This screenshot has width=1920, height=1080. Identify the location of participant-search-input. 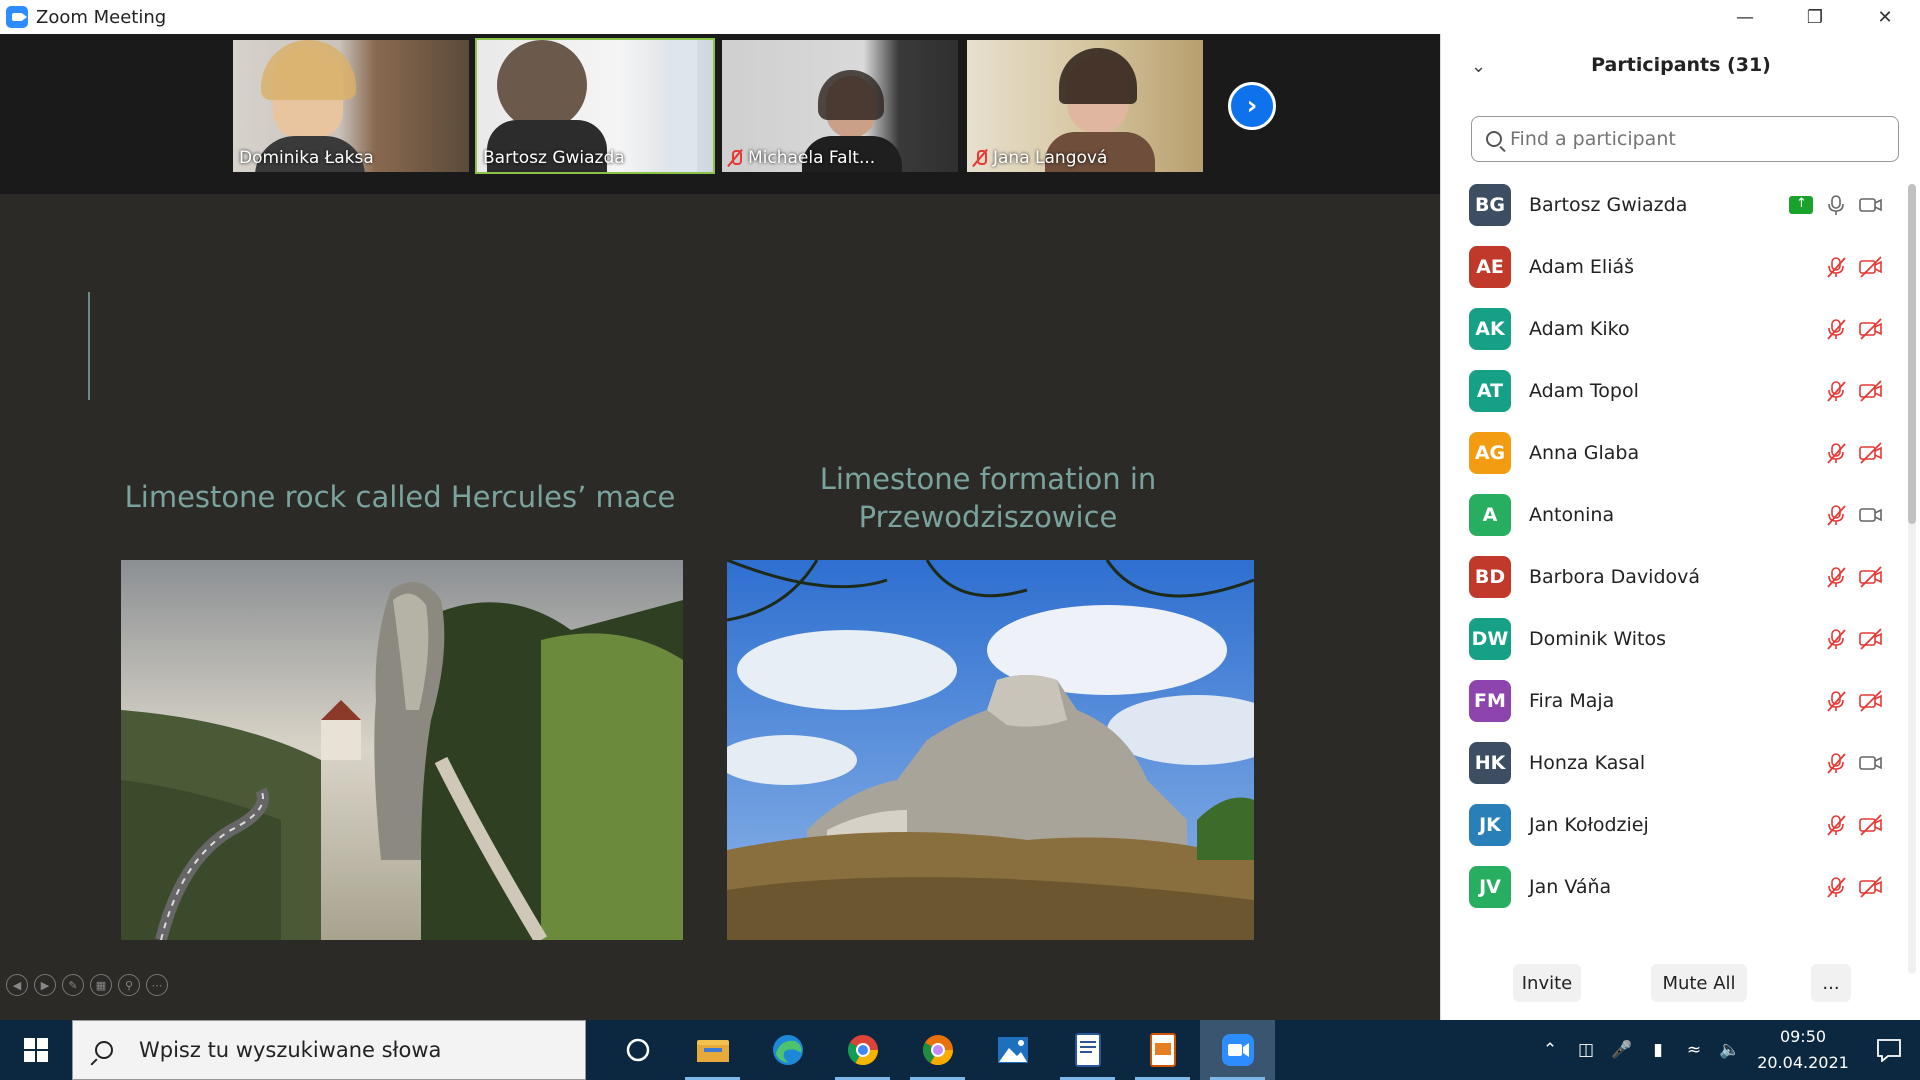
(1690, 139).